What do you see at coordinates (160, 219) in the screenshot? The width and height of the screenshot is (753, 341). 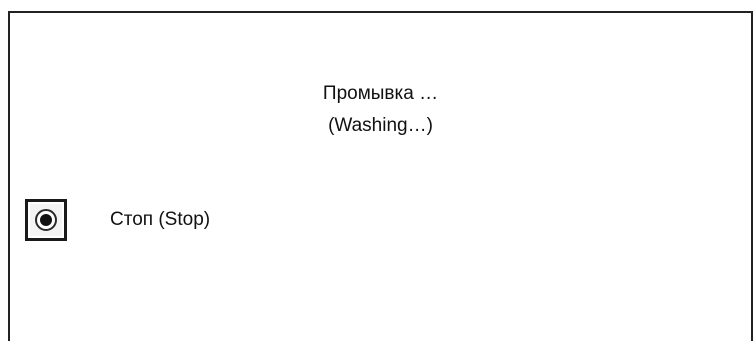 I see `stop-label: Стоп (Stop)` at bounding box center [160, 219].